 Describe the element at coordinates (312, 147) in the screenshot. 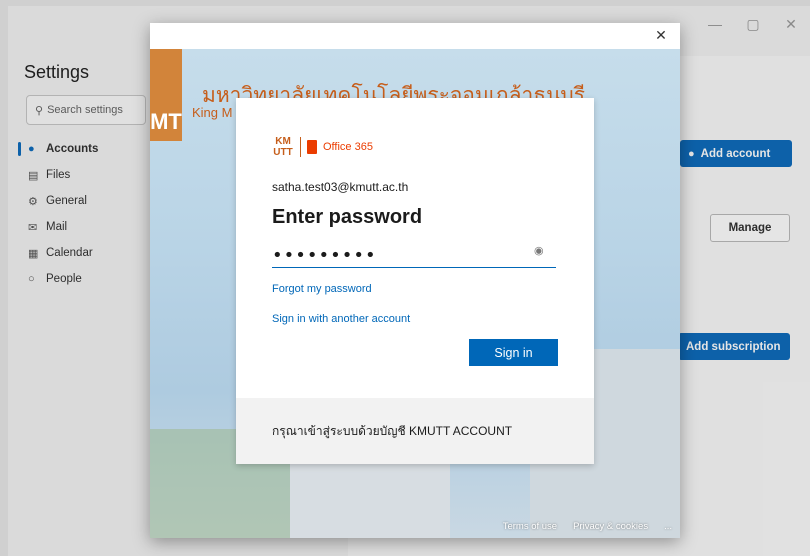

I see `office-icon` at that location.